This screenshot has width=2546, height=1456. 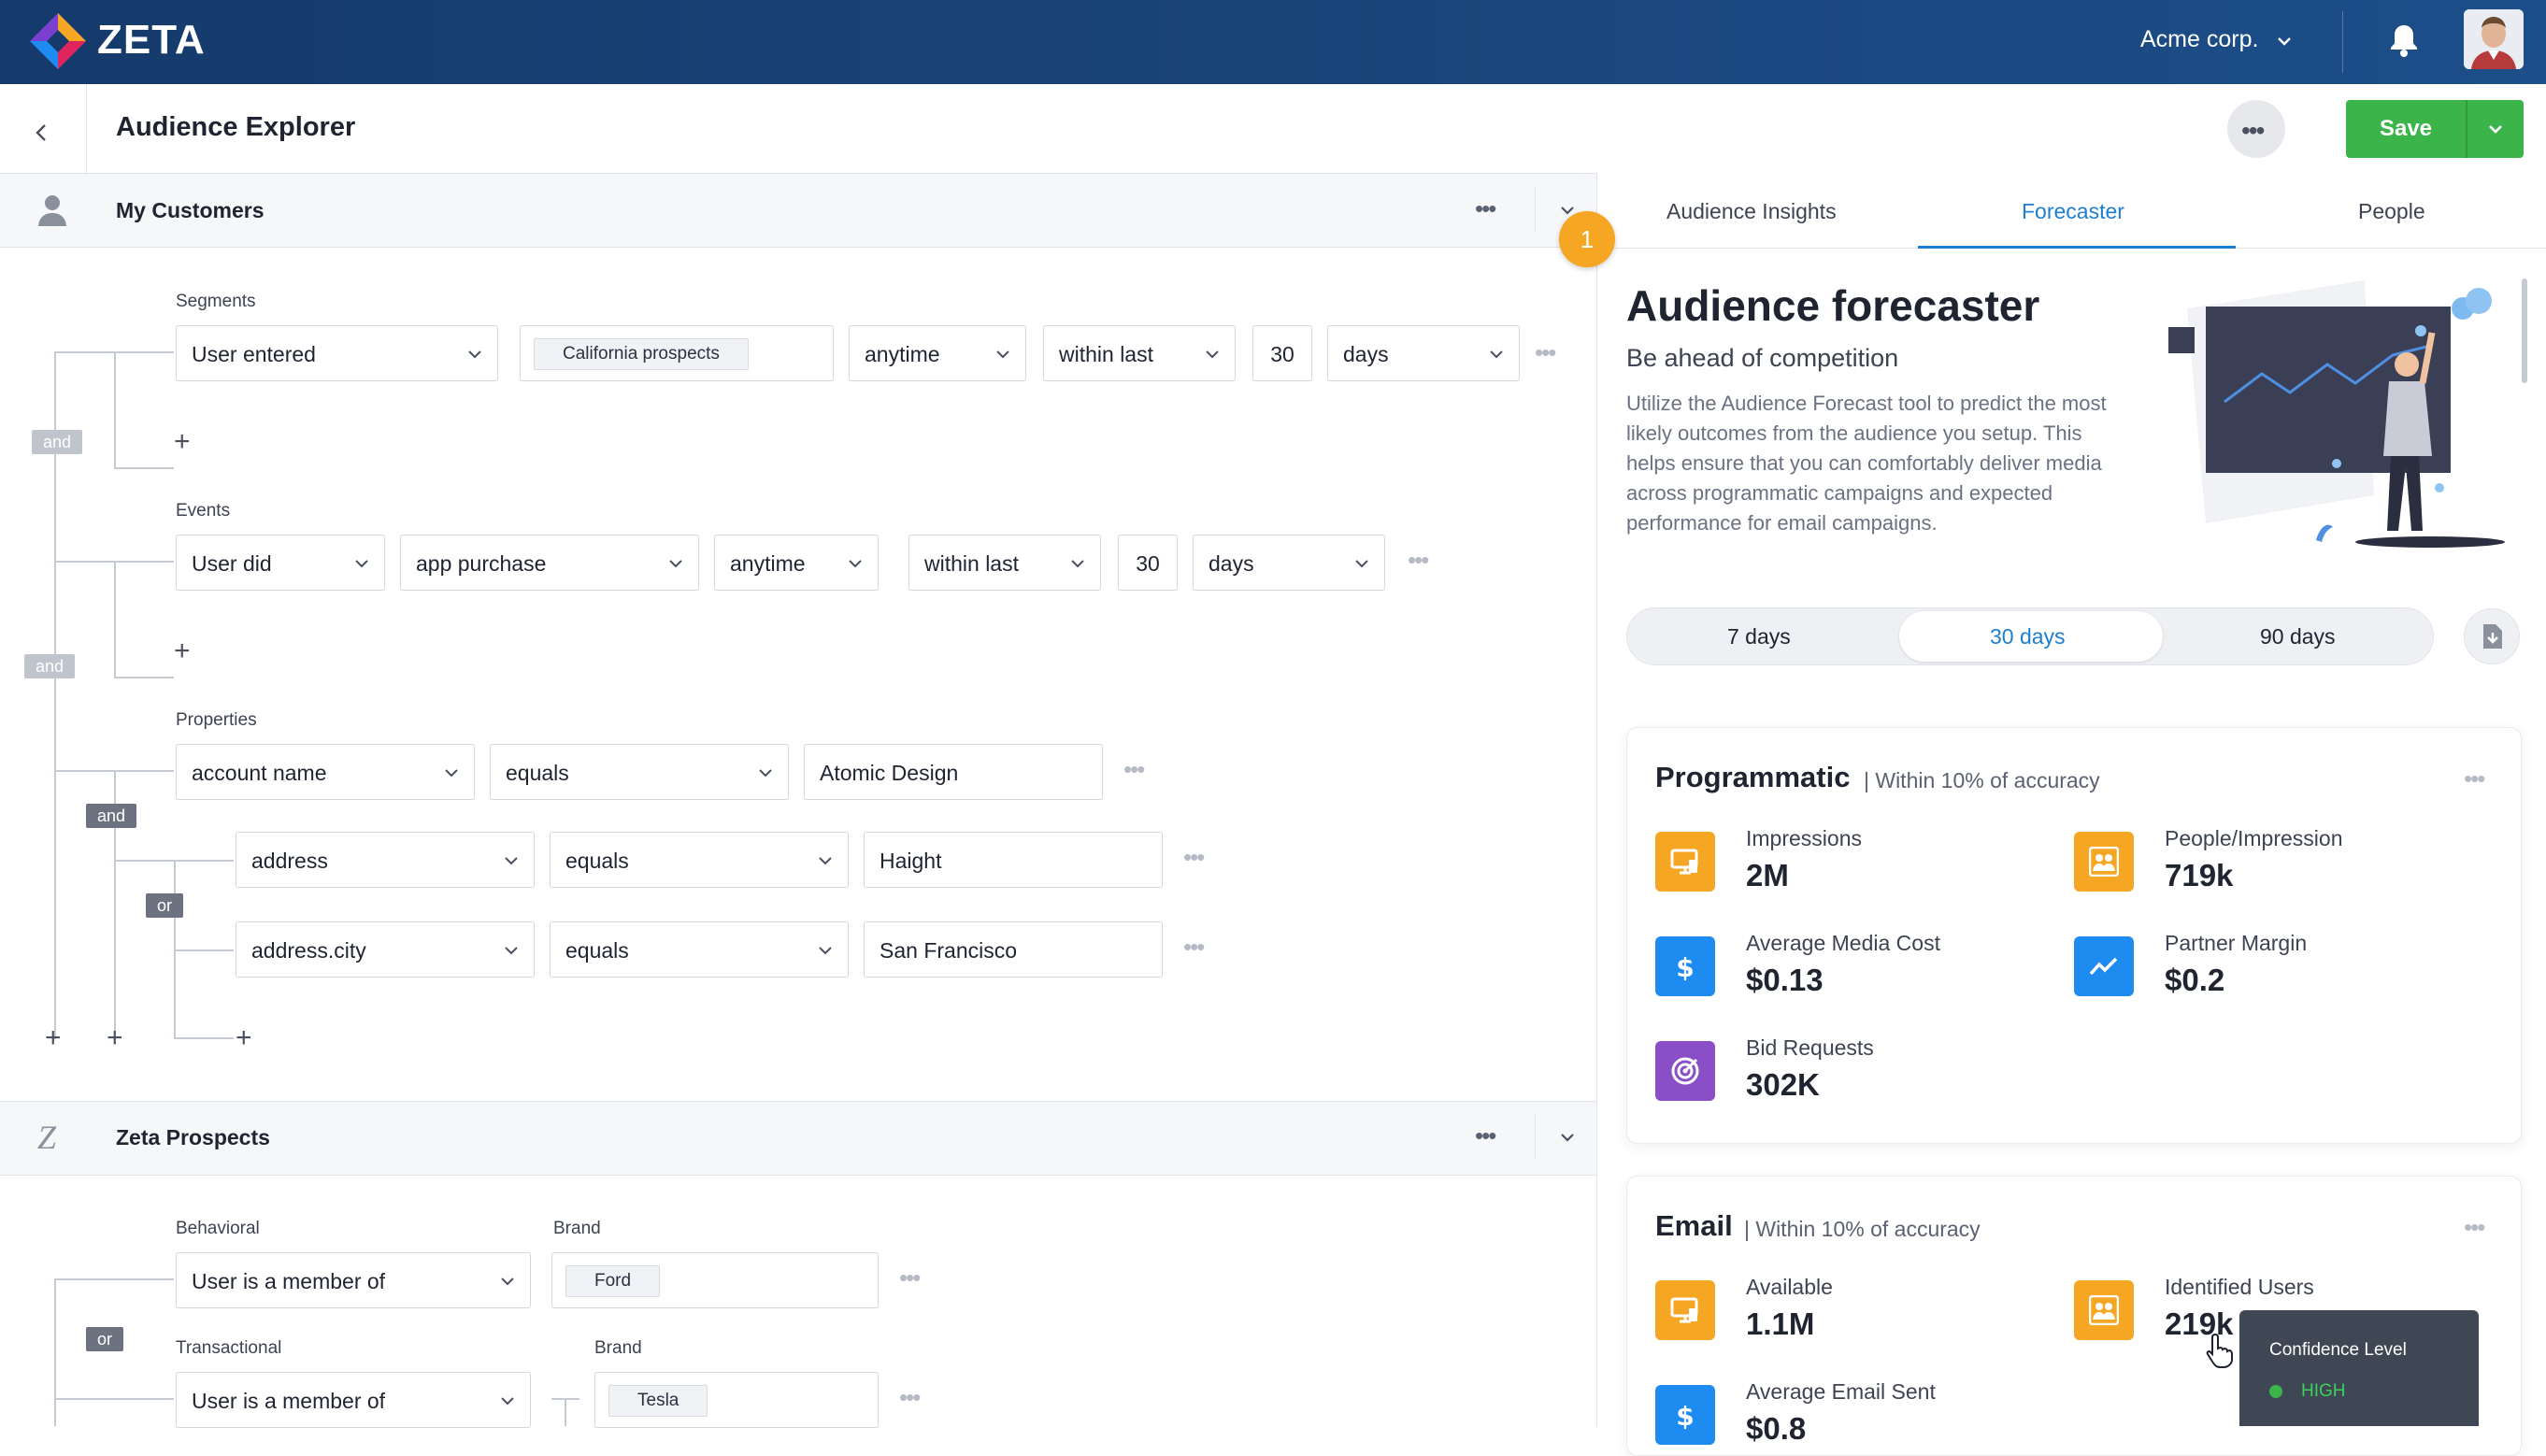 I want to click on page-title: Audience Explorer, so click(x=236, y=127).